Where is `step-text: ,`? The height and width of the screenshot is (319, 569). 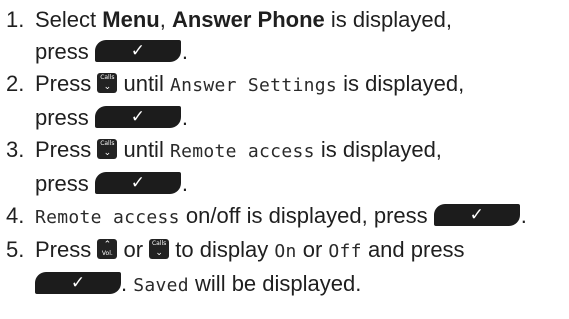
step-text: , is located at coordinates (165, 19).